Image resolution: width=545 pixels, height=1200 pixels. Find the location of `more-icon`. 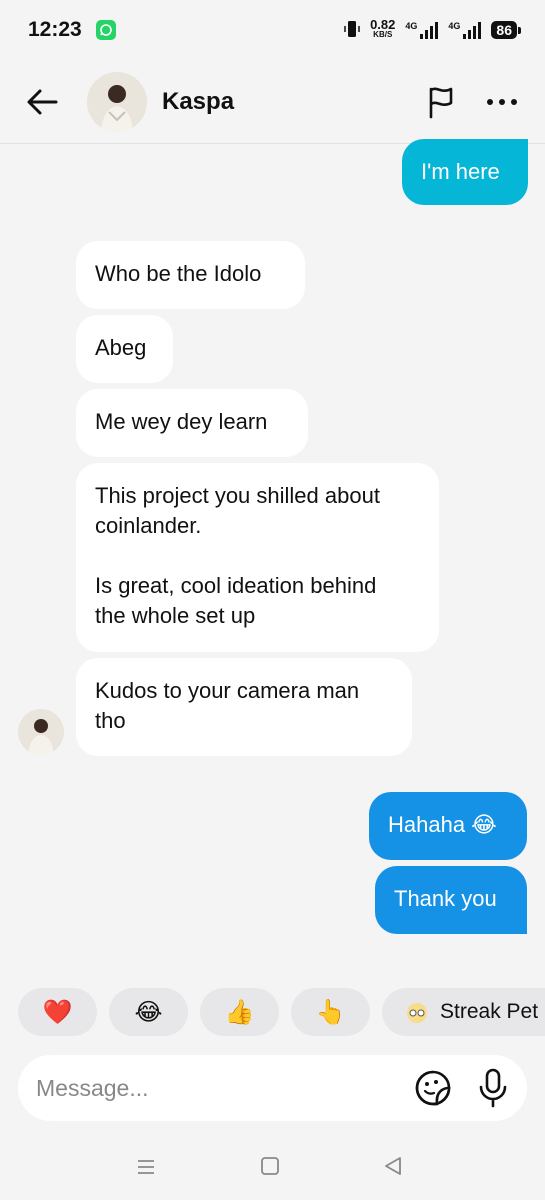

more-icon is located at coordinates (502, 102).